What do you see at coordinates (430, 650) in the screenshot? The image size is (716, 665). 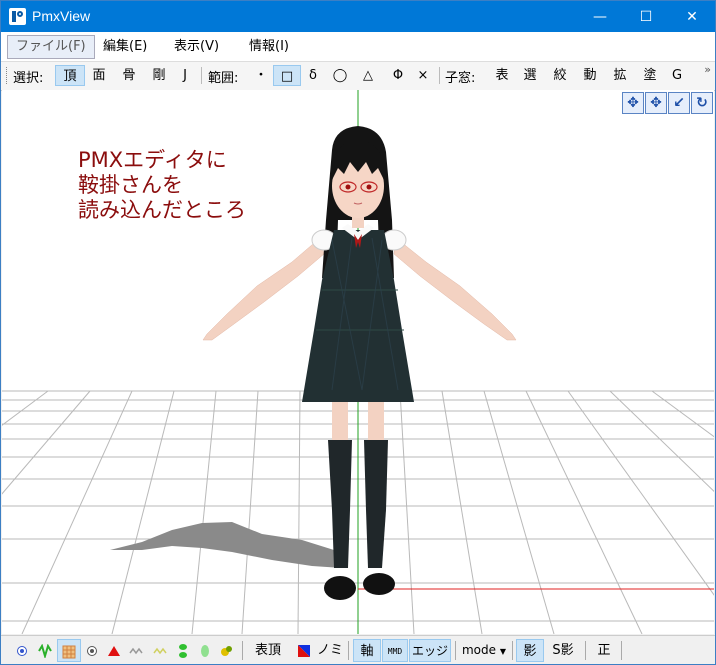 I see `edge-button: エッジ` at bounding box center [430, 650].